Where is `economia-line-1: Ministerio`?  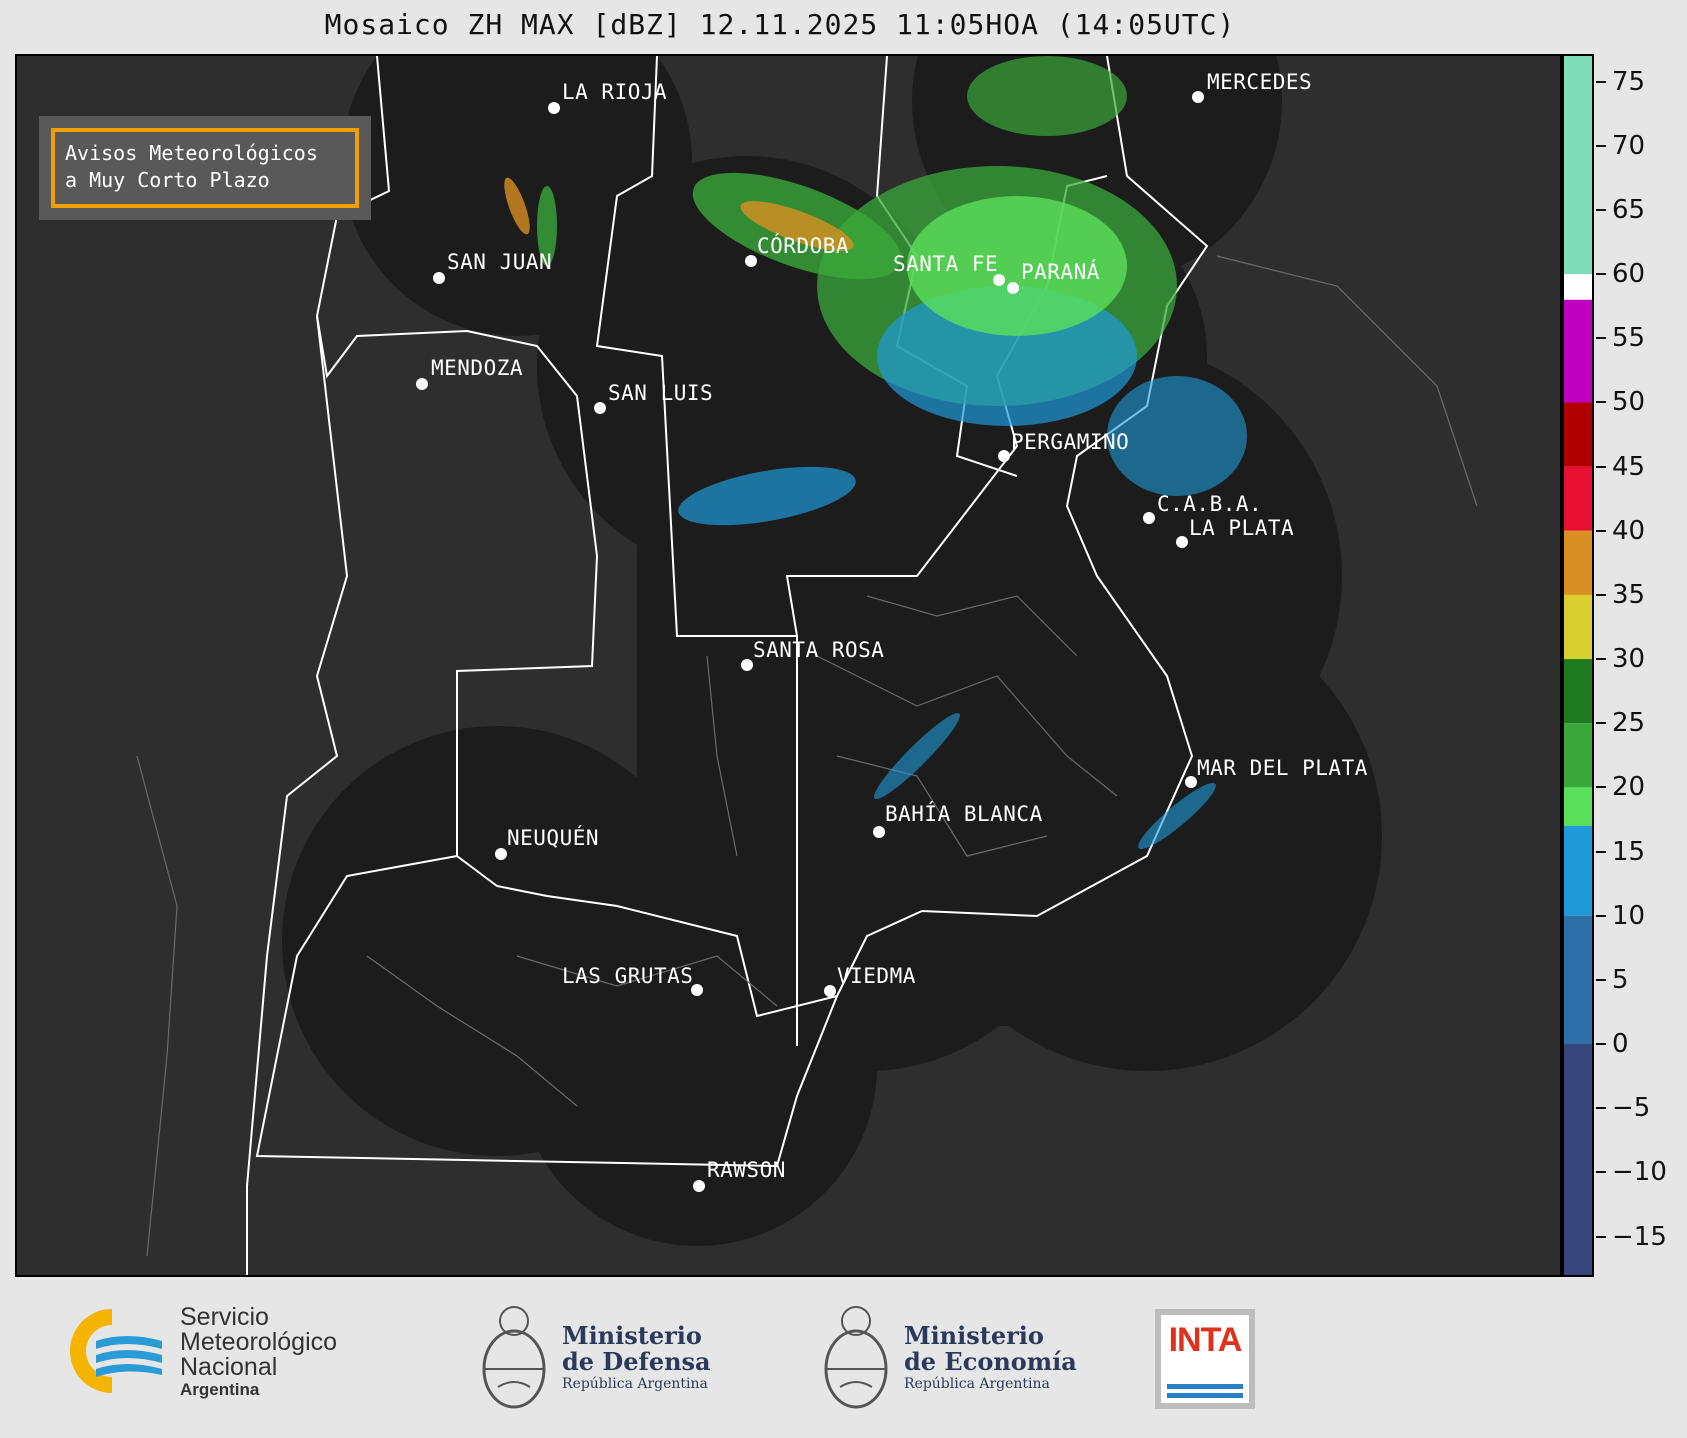 economia-line-1: Ministerio is located at coordinates (974, 1335).